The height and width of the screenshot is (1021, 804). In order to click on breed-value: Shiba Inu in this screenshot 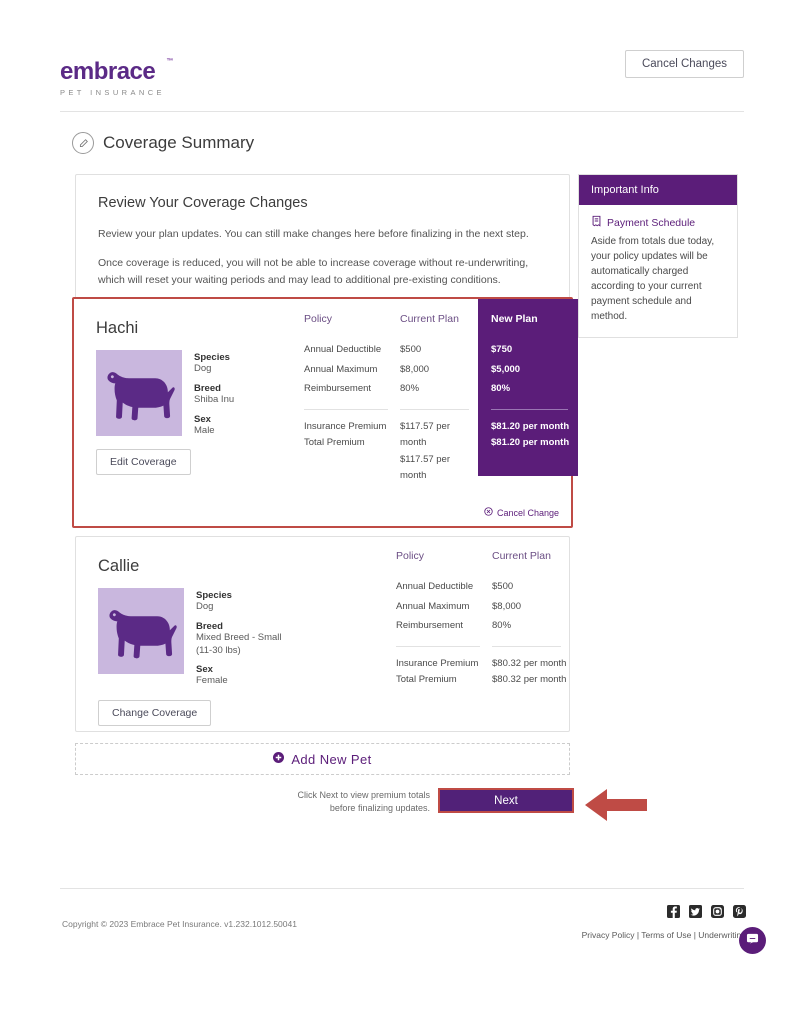, I will do `click(214, 399)`.